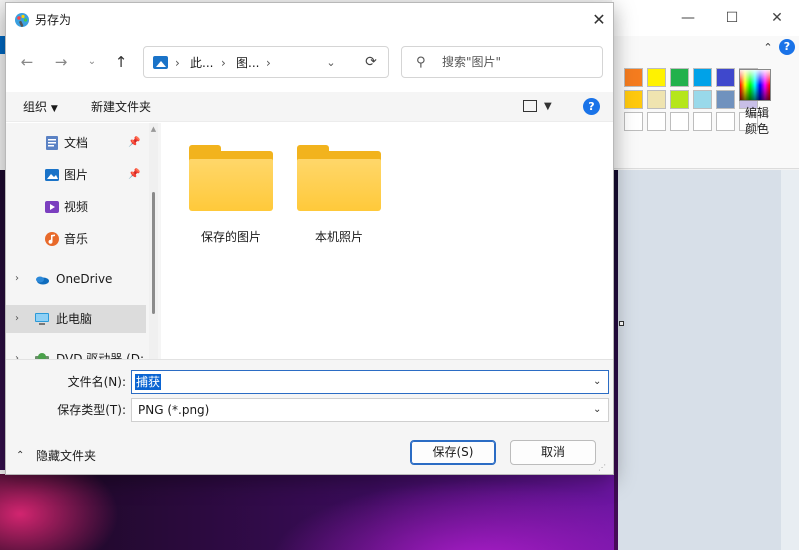  I want to click on dvd-drive-icon, so click(42, 356).